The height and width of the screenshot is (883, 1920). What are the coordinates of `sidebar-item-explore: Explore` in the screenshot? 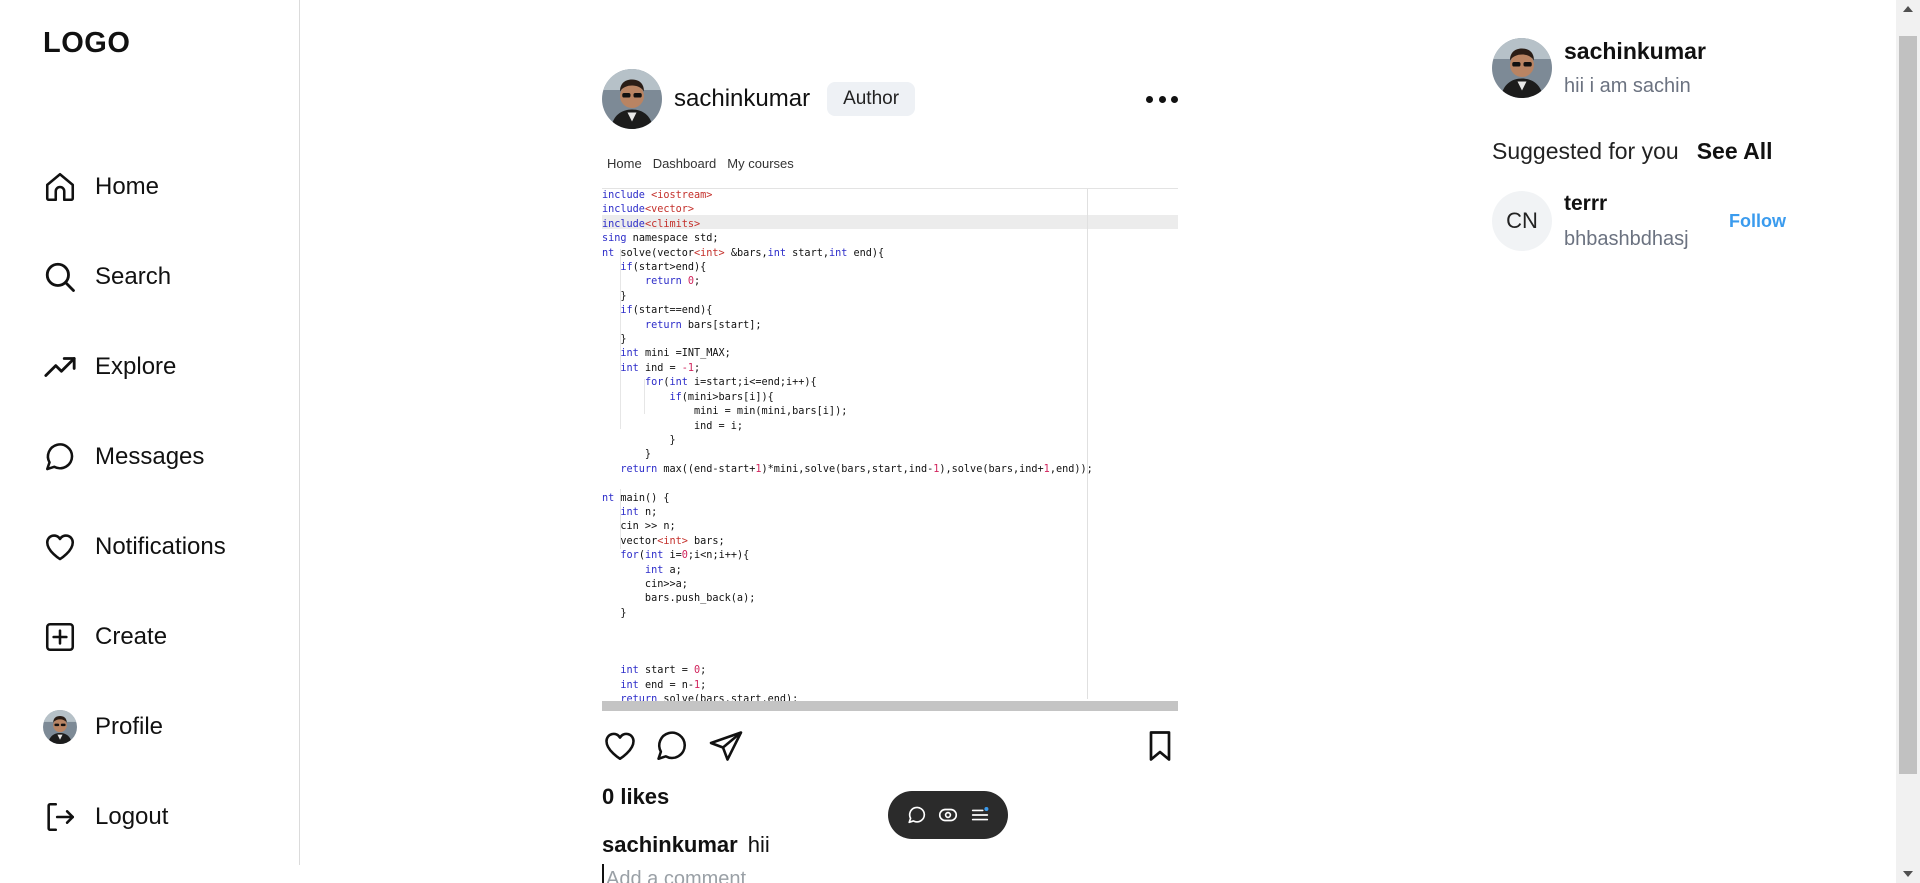 It's located at (134, 367).